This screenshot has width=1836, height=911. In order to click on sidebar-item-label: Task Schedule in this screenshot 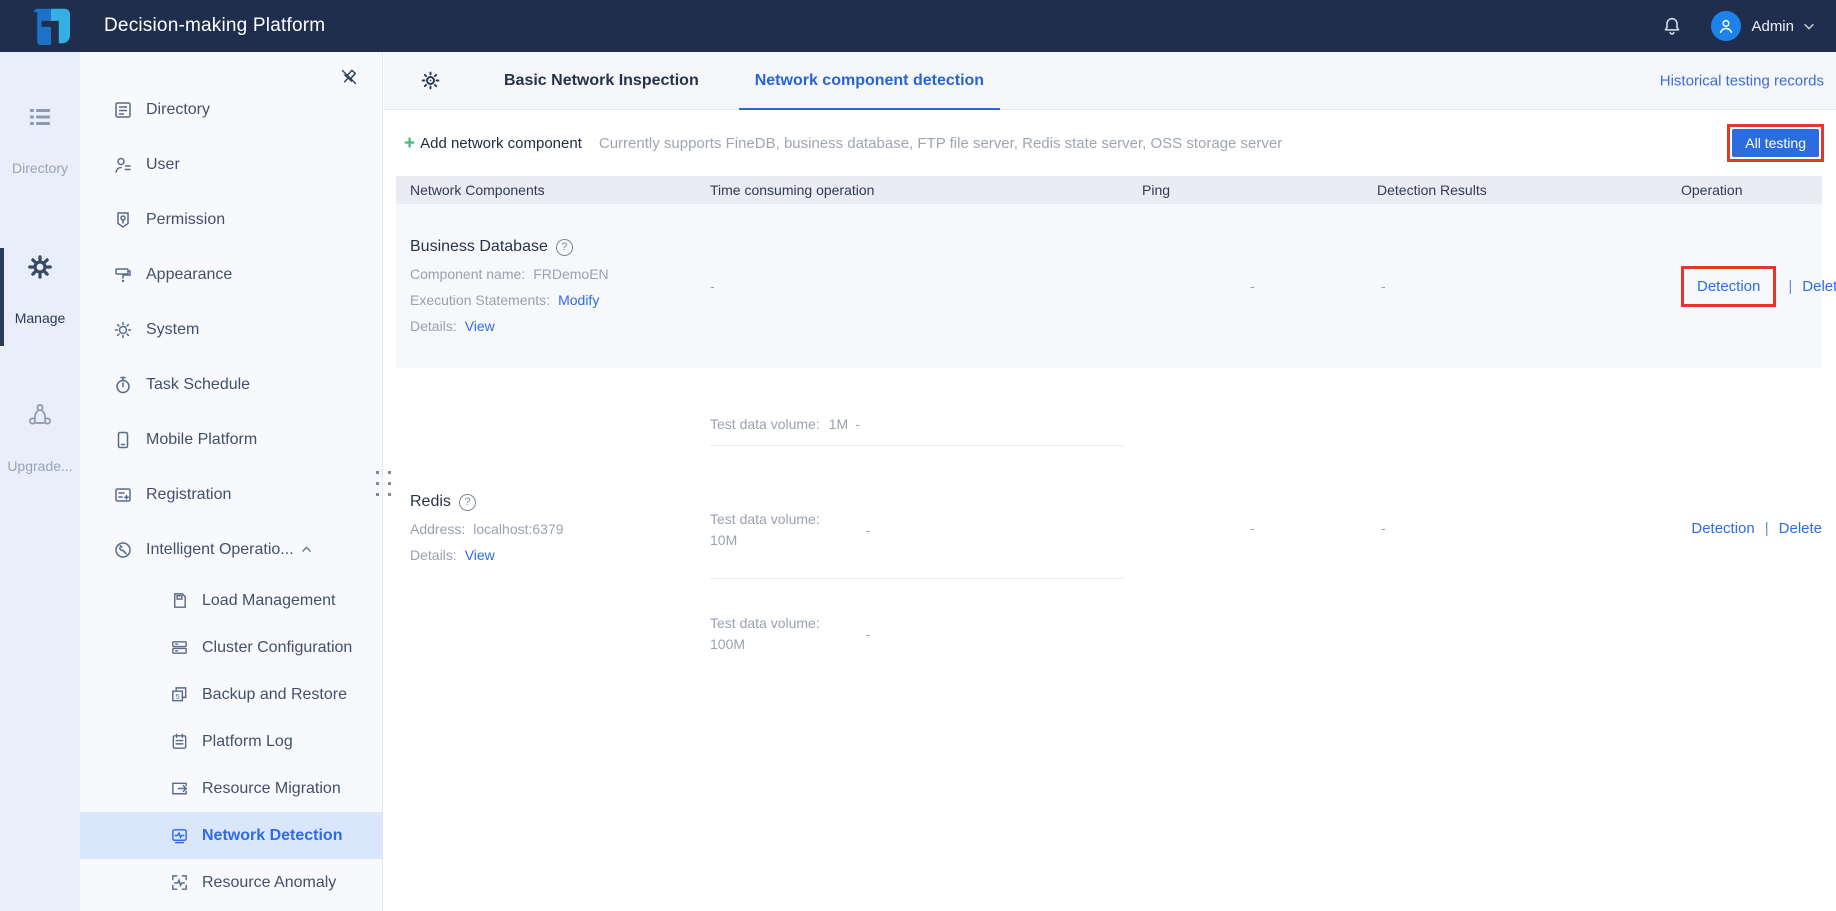, I will do `click(198, 384)`.